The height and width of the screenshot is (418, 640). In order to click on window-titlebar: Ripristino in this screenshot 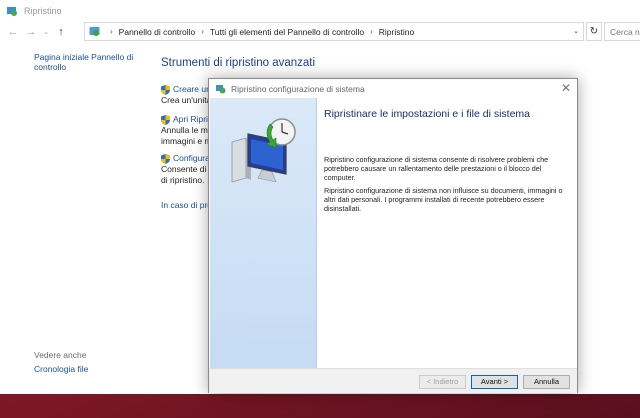, I will do `click(320, 11)`.